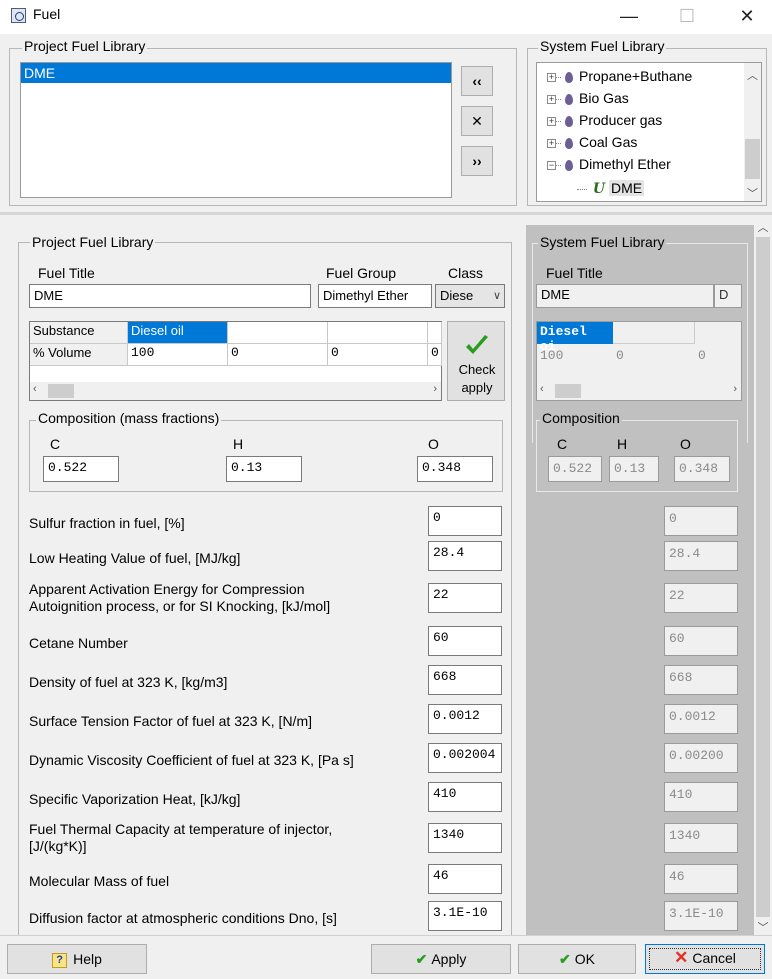 The image size is (772, 979). I want to click on sys-property-field: 28.4, so click(701, 556).